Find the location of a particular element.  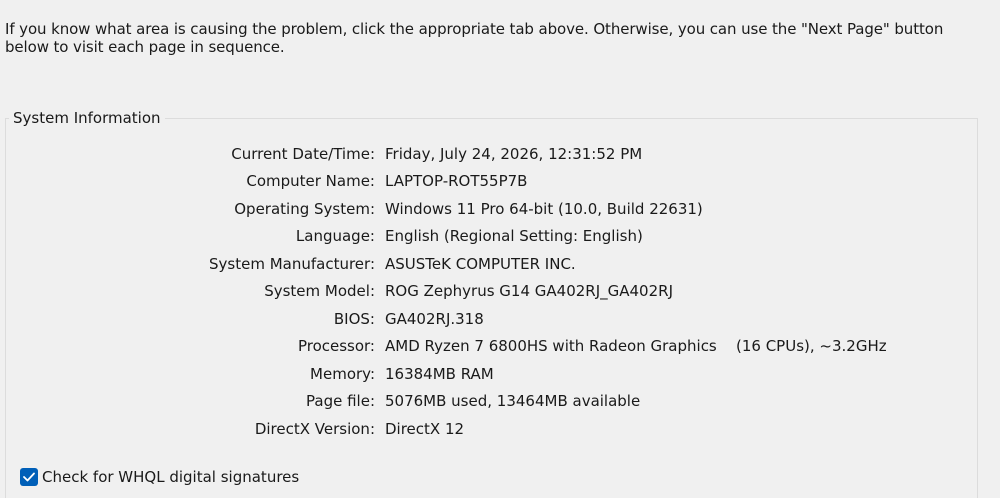

info-label: Processor: is located at coordinates (336, 346).